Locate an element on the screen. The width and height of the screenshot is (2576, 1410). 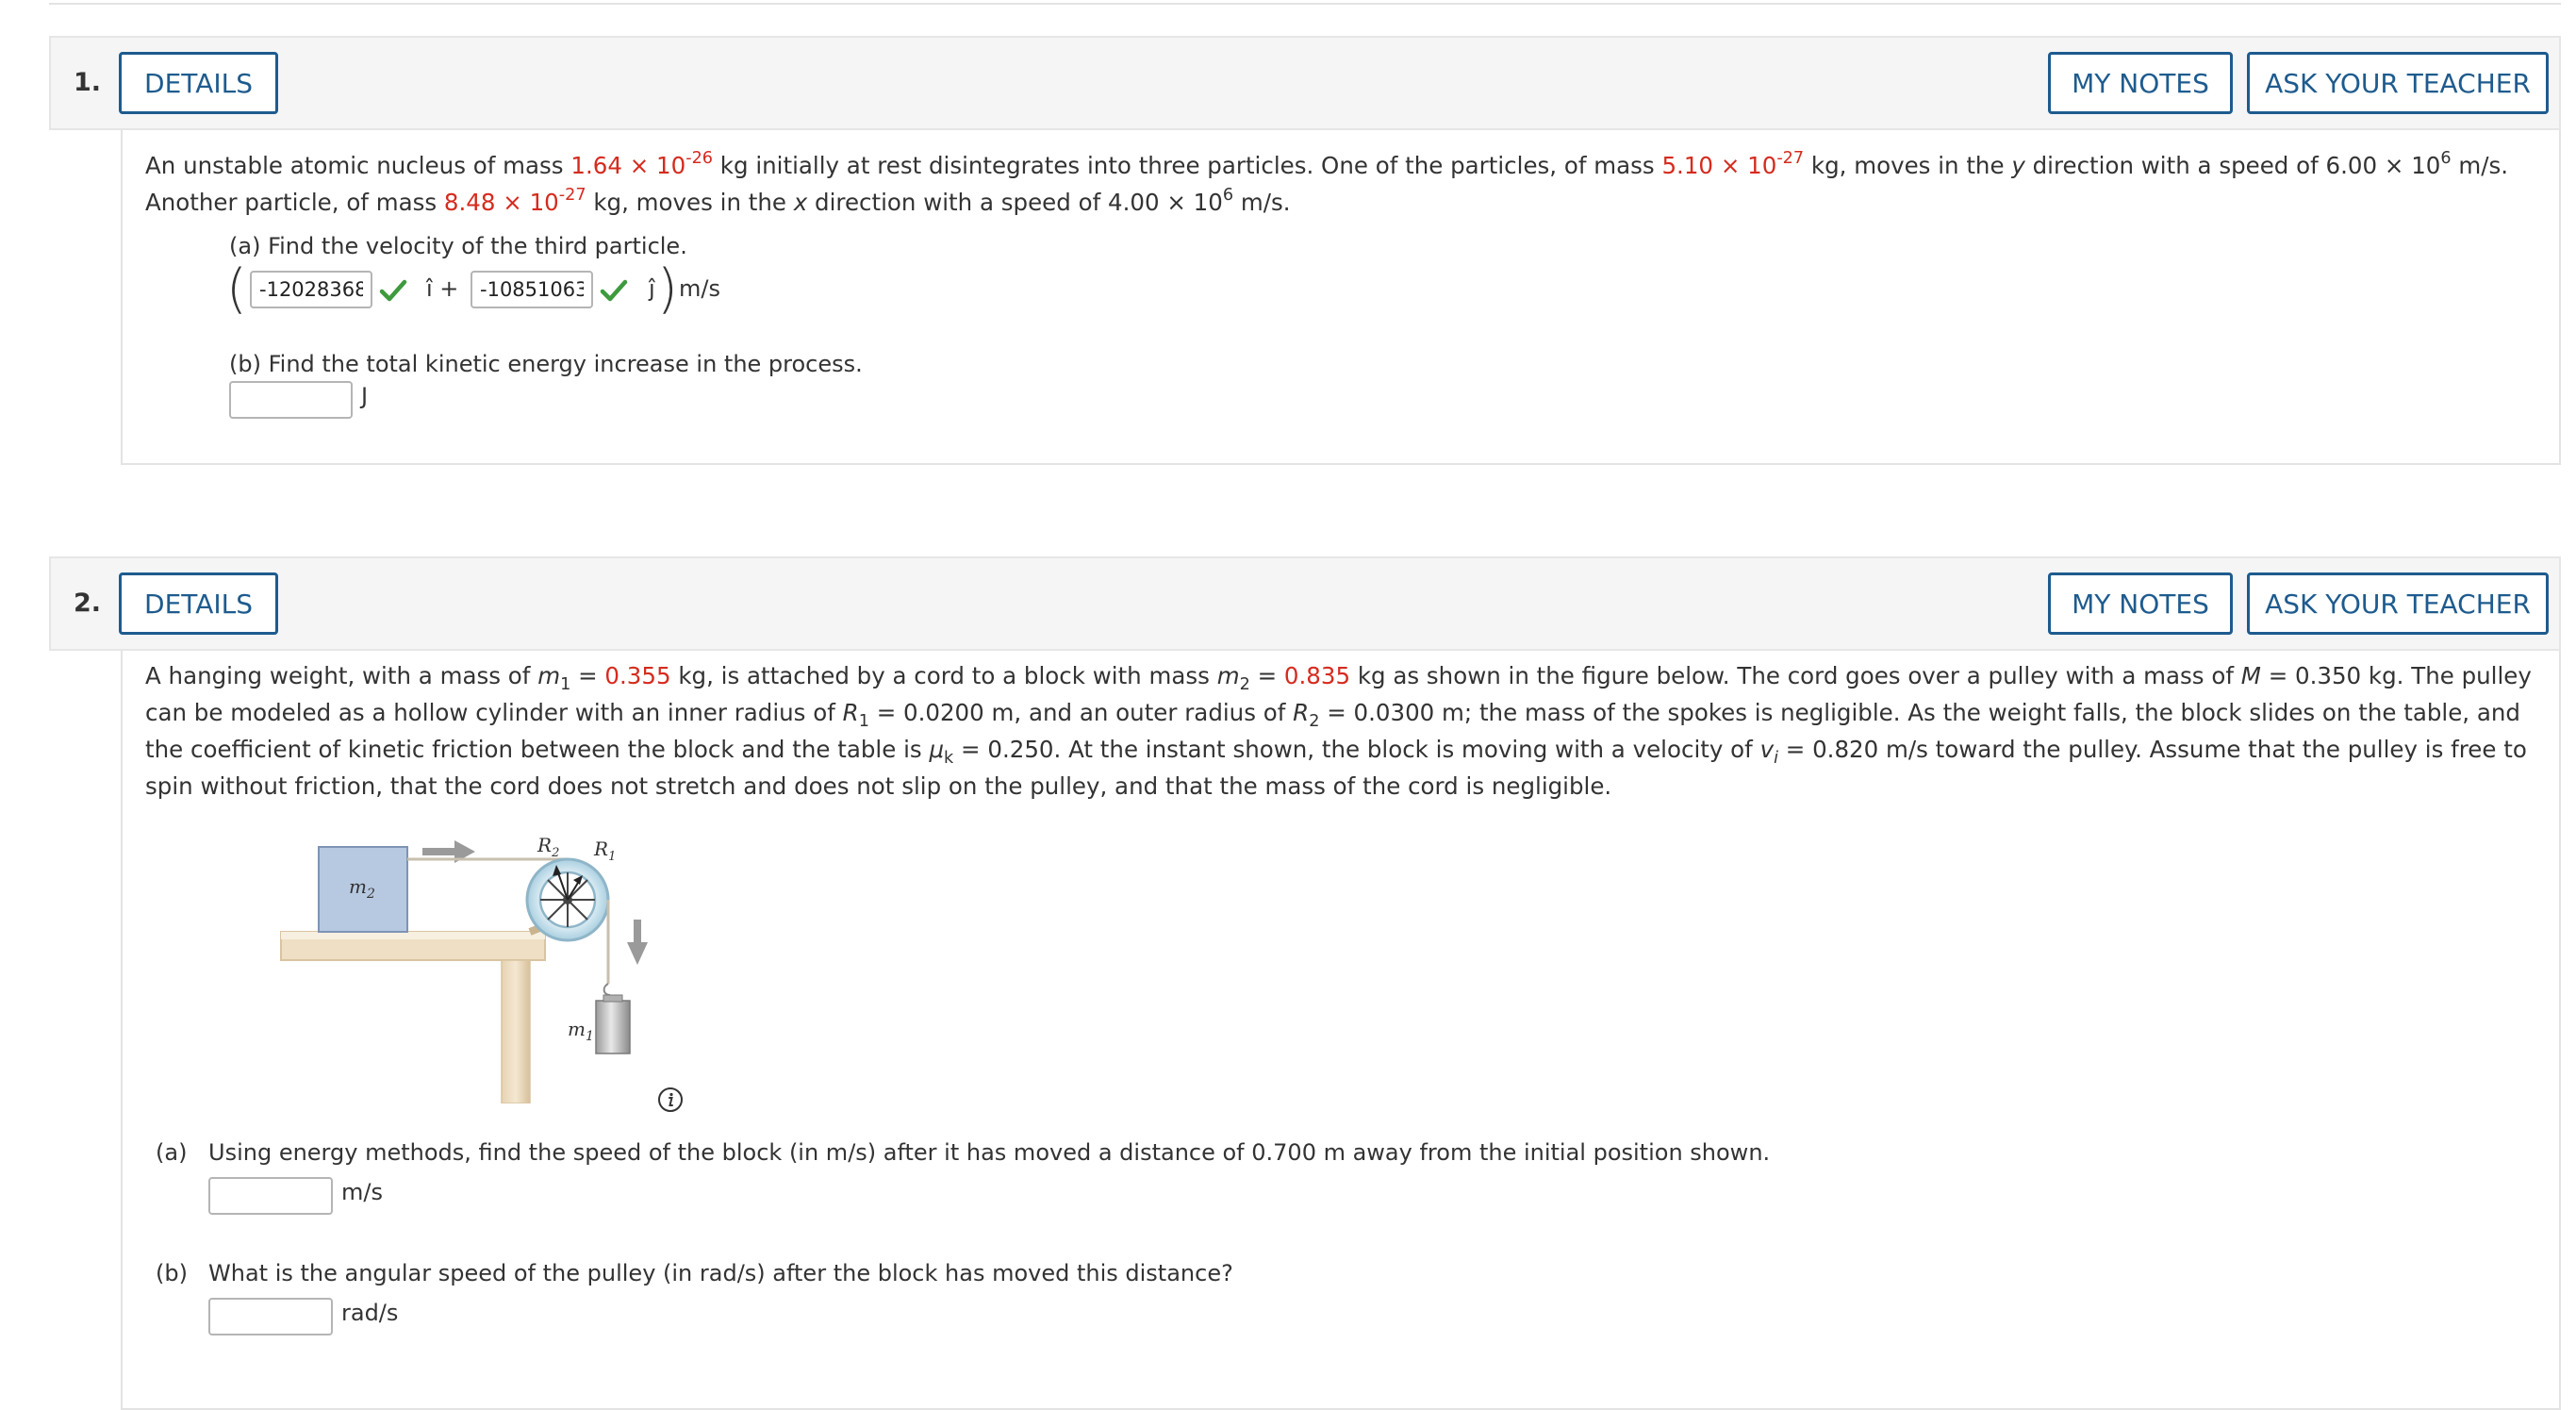
hanging-weight-m1 is located at coordinates (613, 1027).